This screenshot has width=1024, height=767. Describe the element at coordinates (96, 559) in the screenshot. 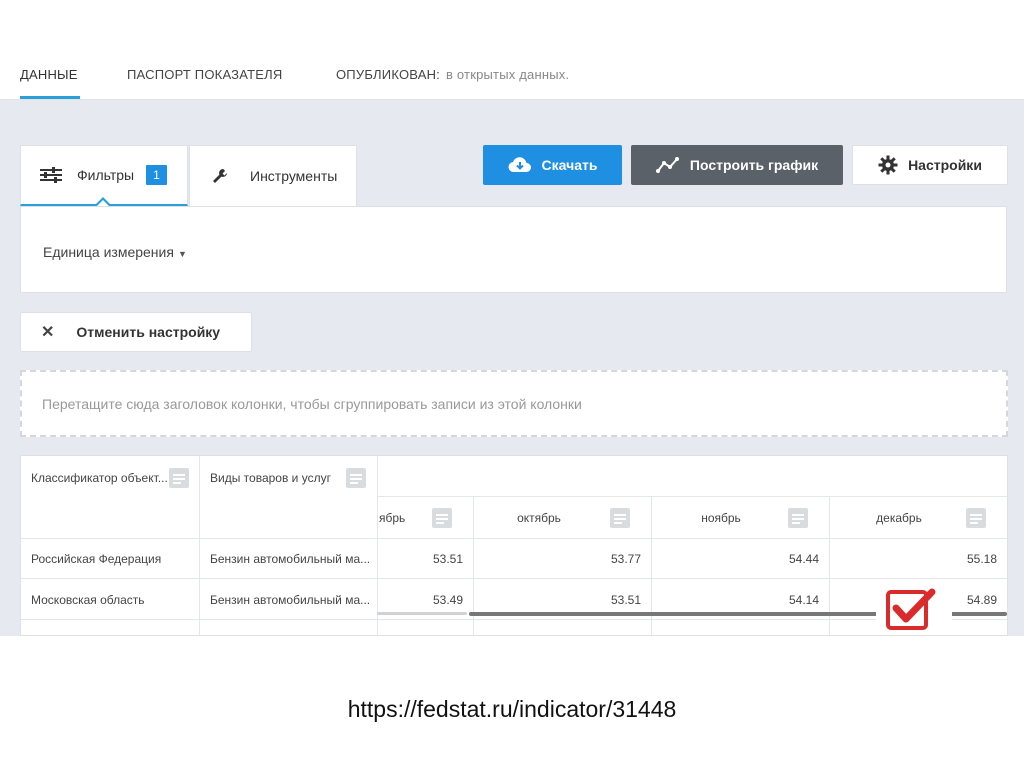

I see `cell-region: Российская Федерация` at that location.